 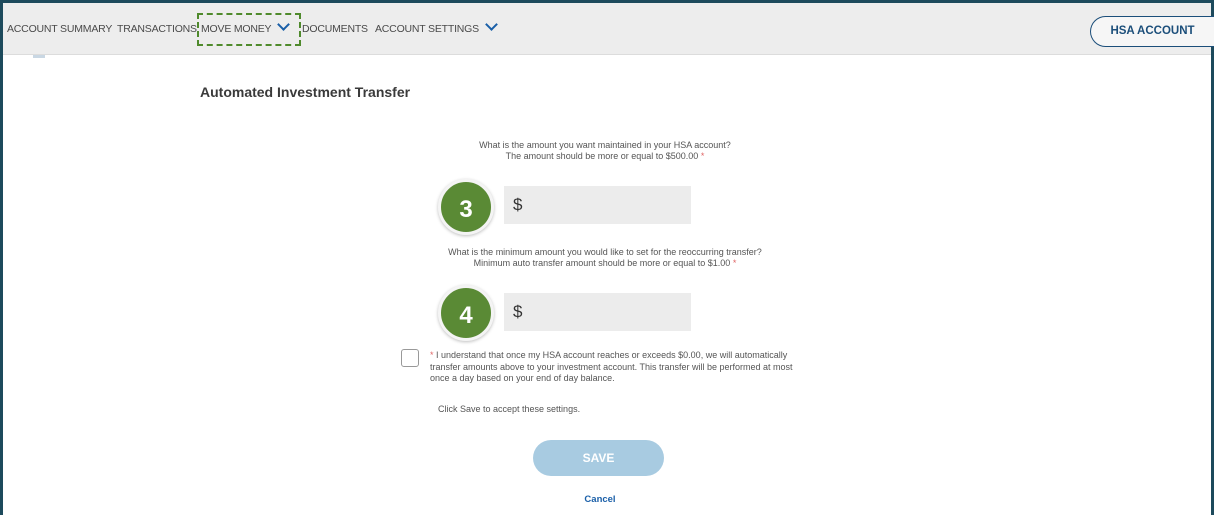 What do you see at coordinates (598, 458) in the screenshot?
I see `save-button: SAVE` at bounding box center [598, 458].